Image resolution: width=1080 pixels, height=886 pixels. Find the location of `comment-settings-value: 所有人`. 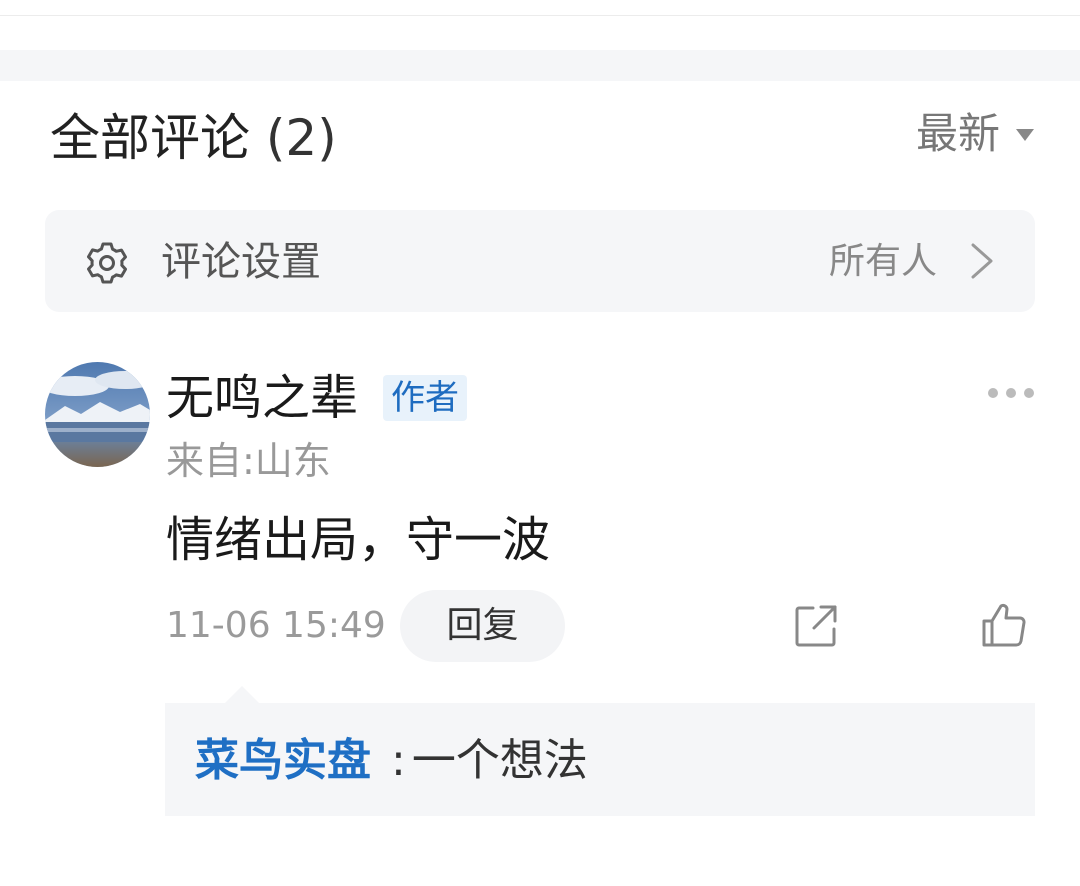

comment-settings-value: 所有人 is located at coordinates (882, 261).